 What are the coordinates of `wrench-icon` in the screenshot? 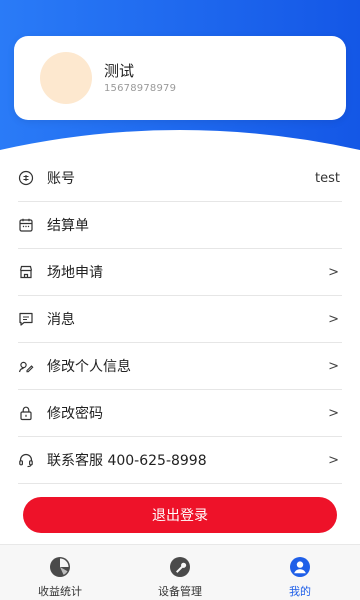 It's located at (180, 567).